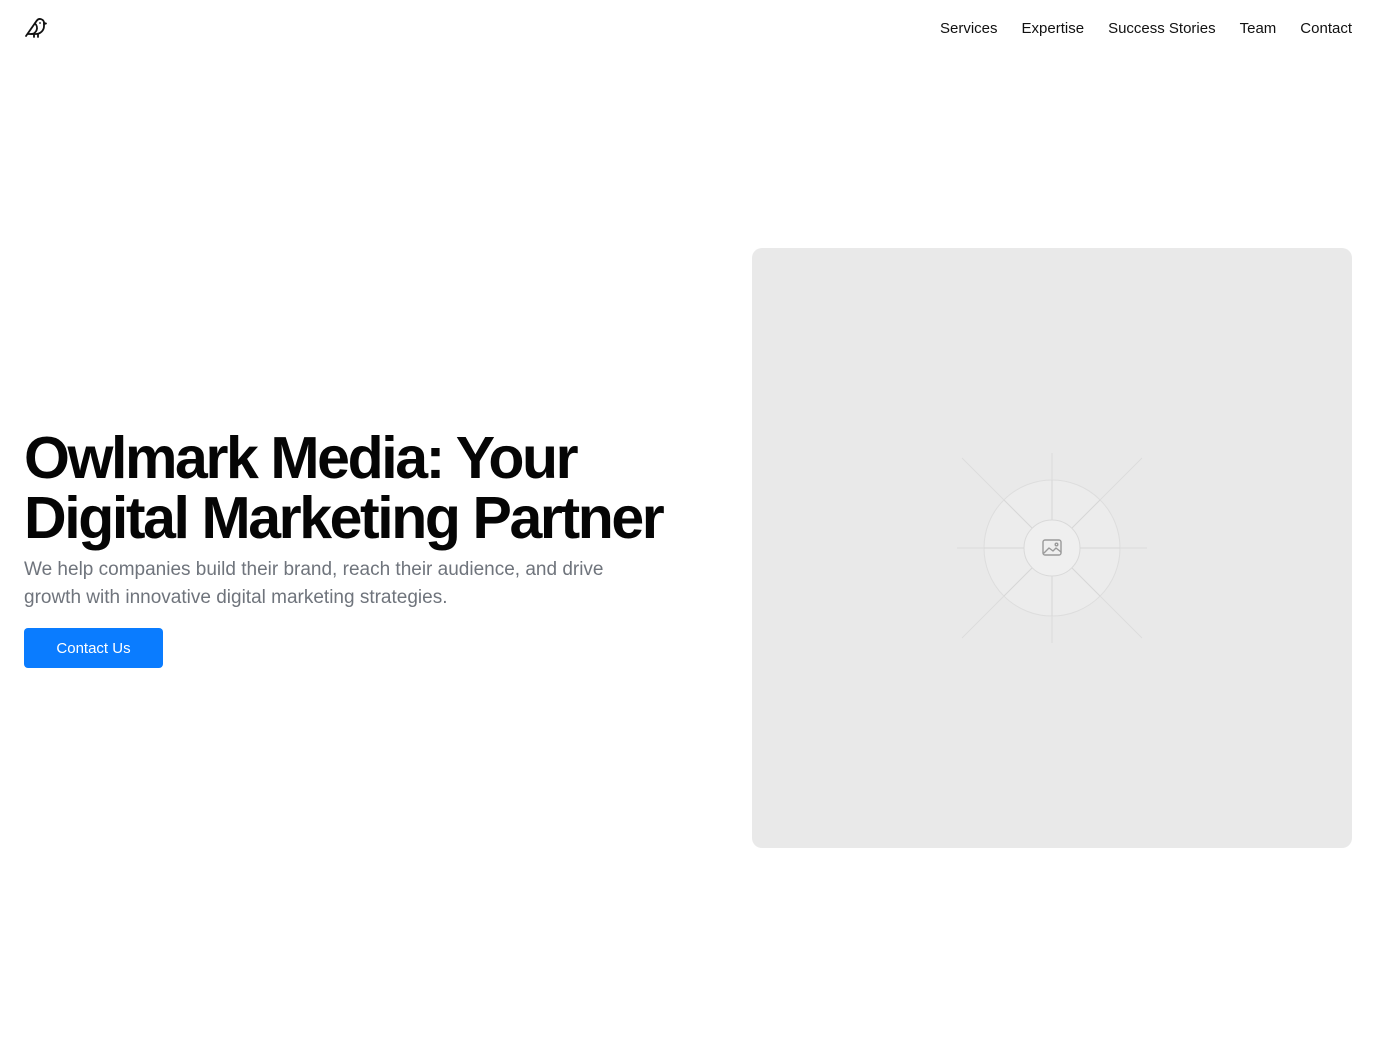  I want to click on image-placeholder-icon, so click(1052, 548).